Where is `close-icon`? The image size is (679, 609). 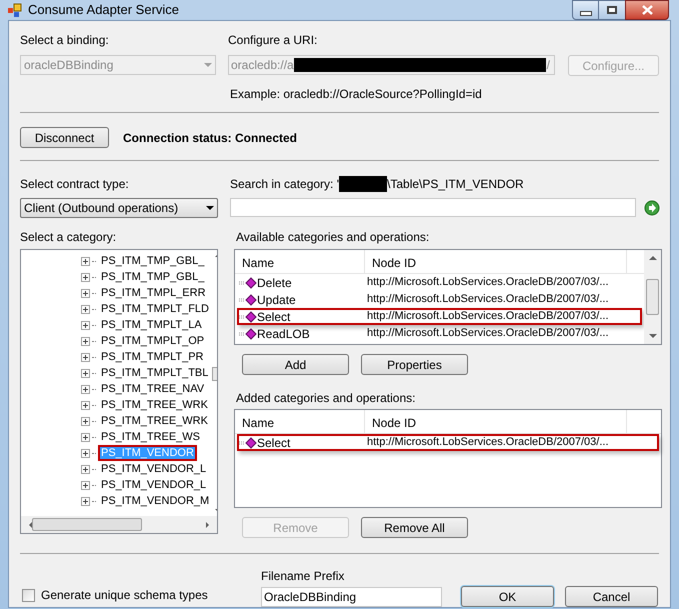 close-icon is located at coordinates (647, 10).